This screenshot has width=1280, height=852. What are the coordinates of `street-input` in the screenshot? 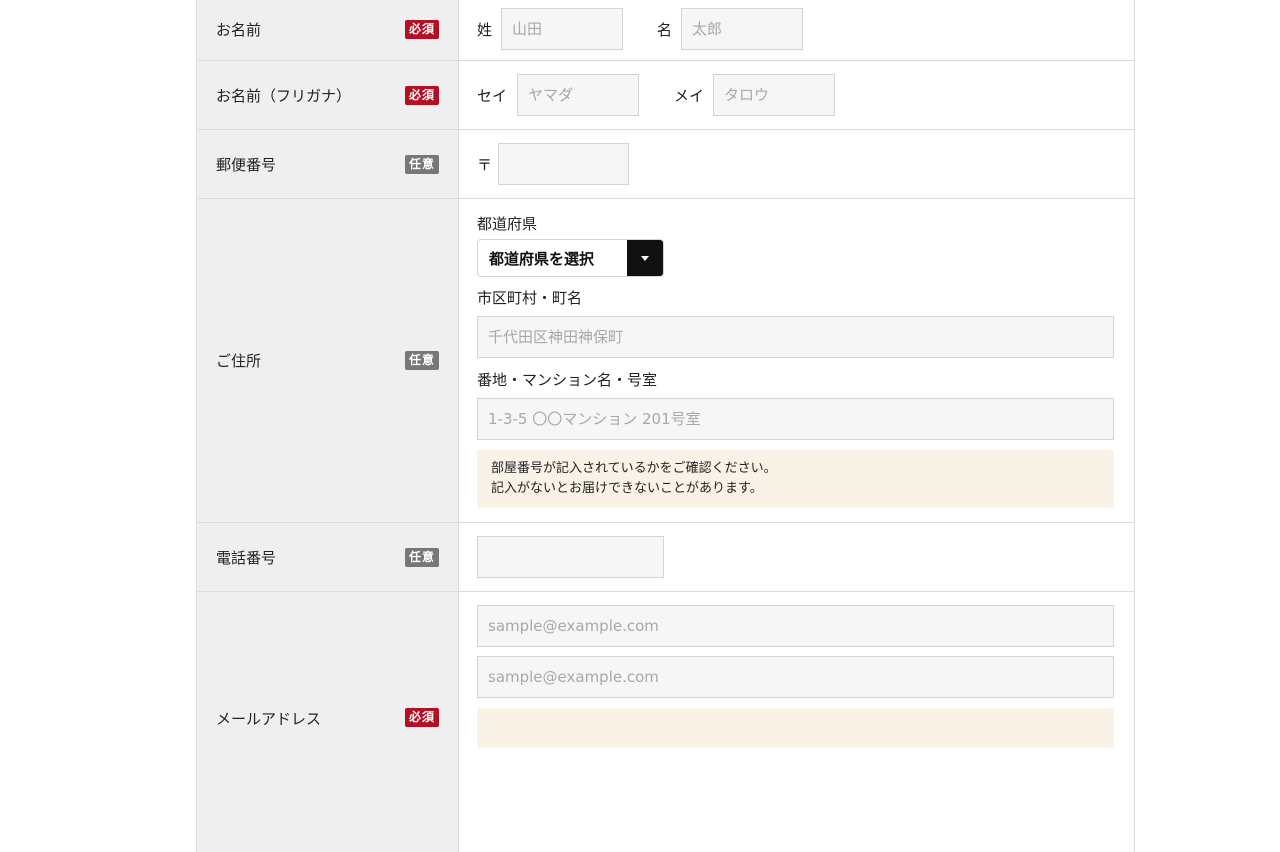 It's located at (795, 419).